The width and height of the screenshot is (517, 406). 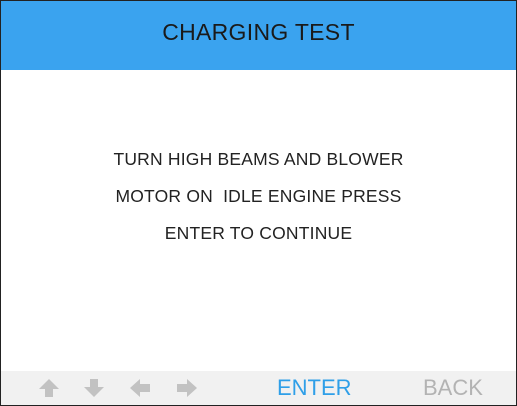 What do you see at coordinates (49, 388) in the screenshot?
I see `up-arrow-icon` at bounding box center [49, 388].